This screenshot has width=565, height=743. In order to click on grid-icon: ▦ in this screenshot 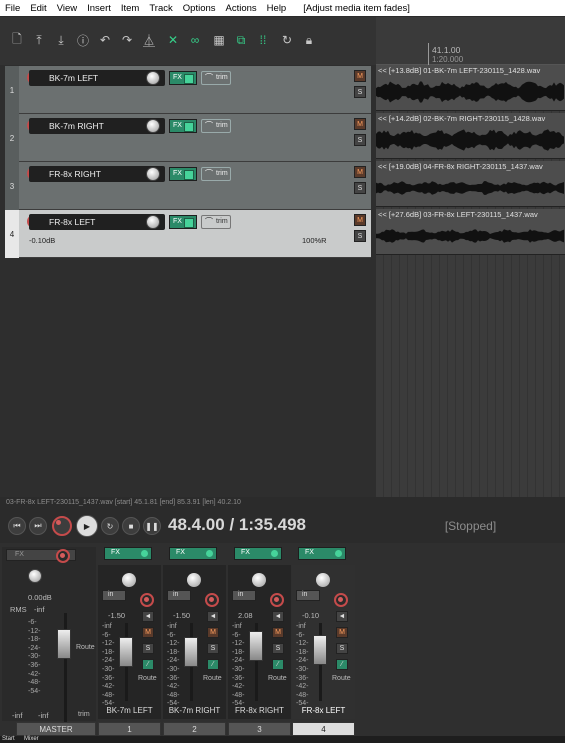, I will do `click(219, 40)`.